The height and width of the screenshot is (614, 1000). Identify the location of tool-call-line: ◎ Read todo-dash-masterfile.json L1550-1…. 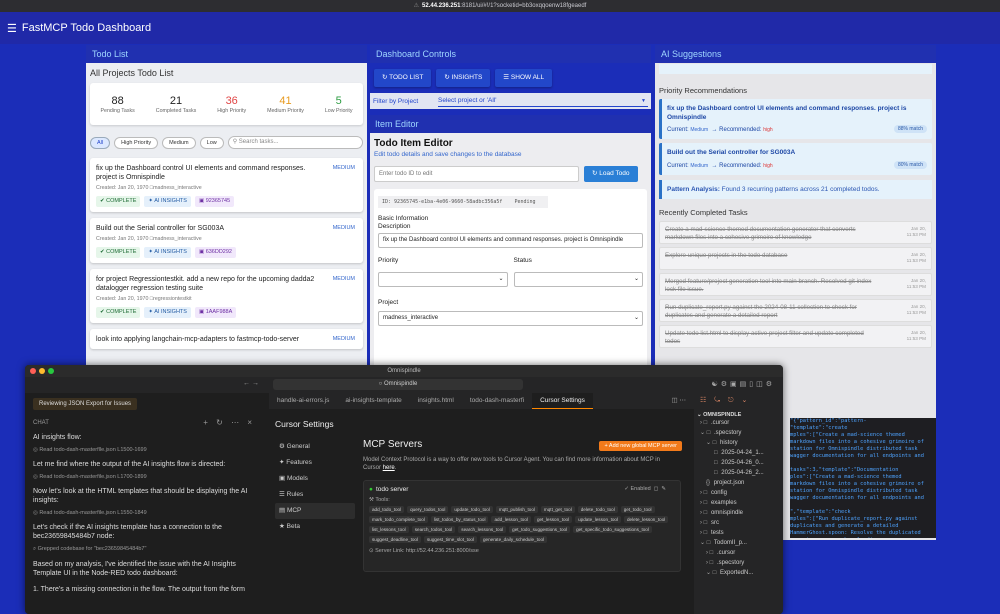
(145, 513).